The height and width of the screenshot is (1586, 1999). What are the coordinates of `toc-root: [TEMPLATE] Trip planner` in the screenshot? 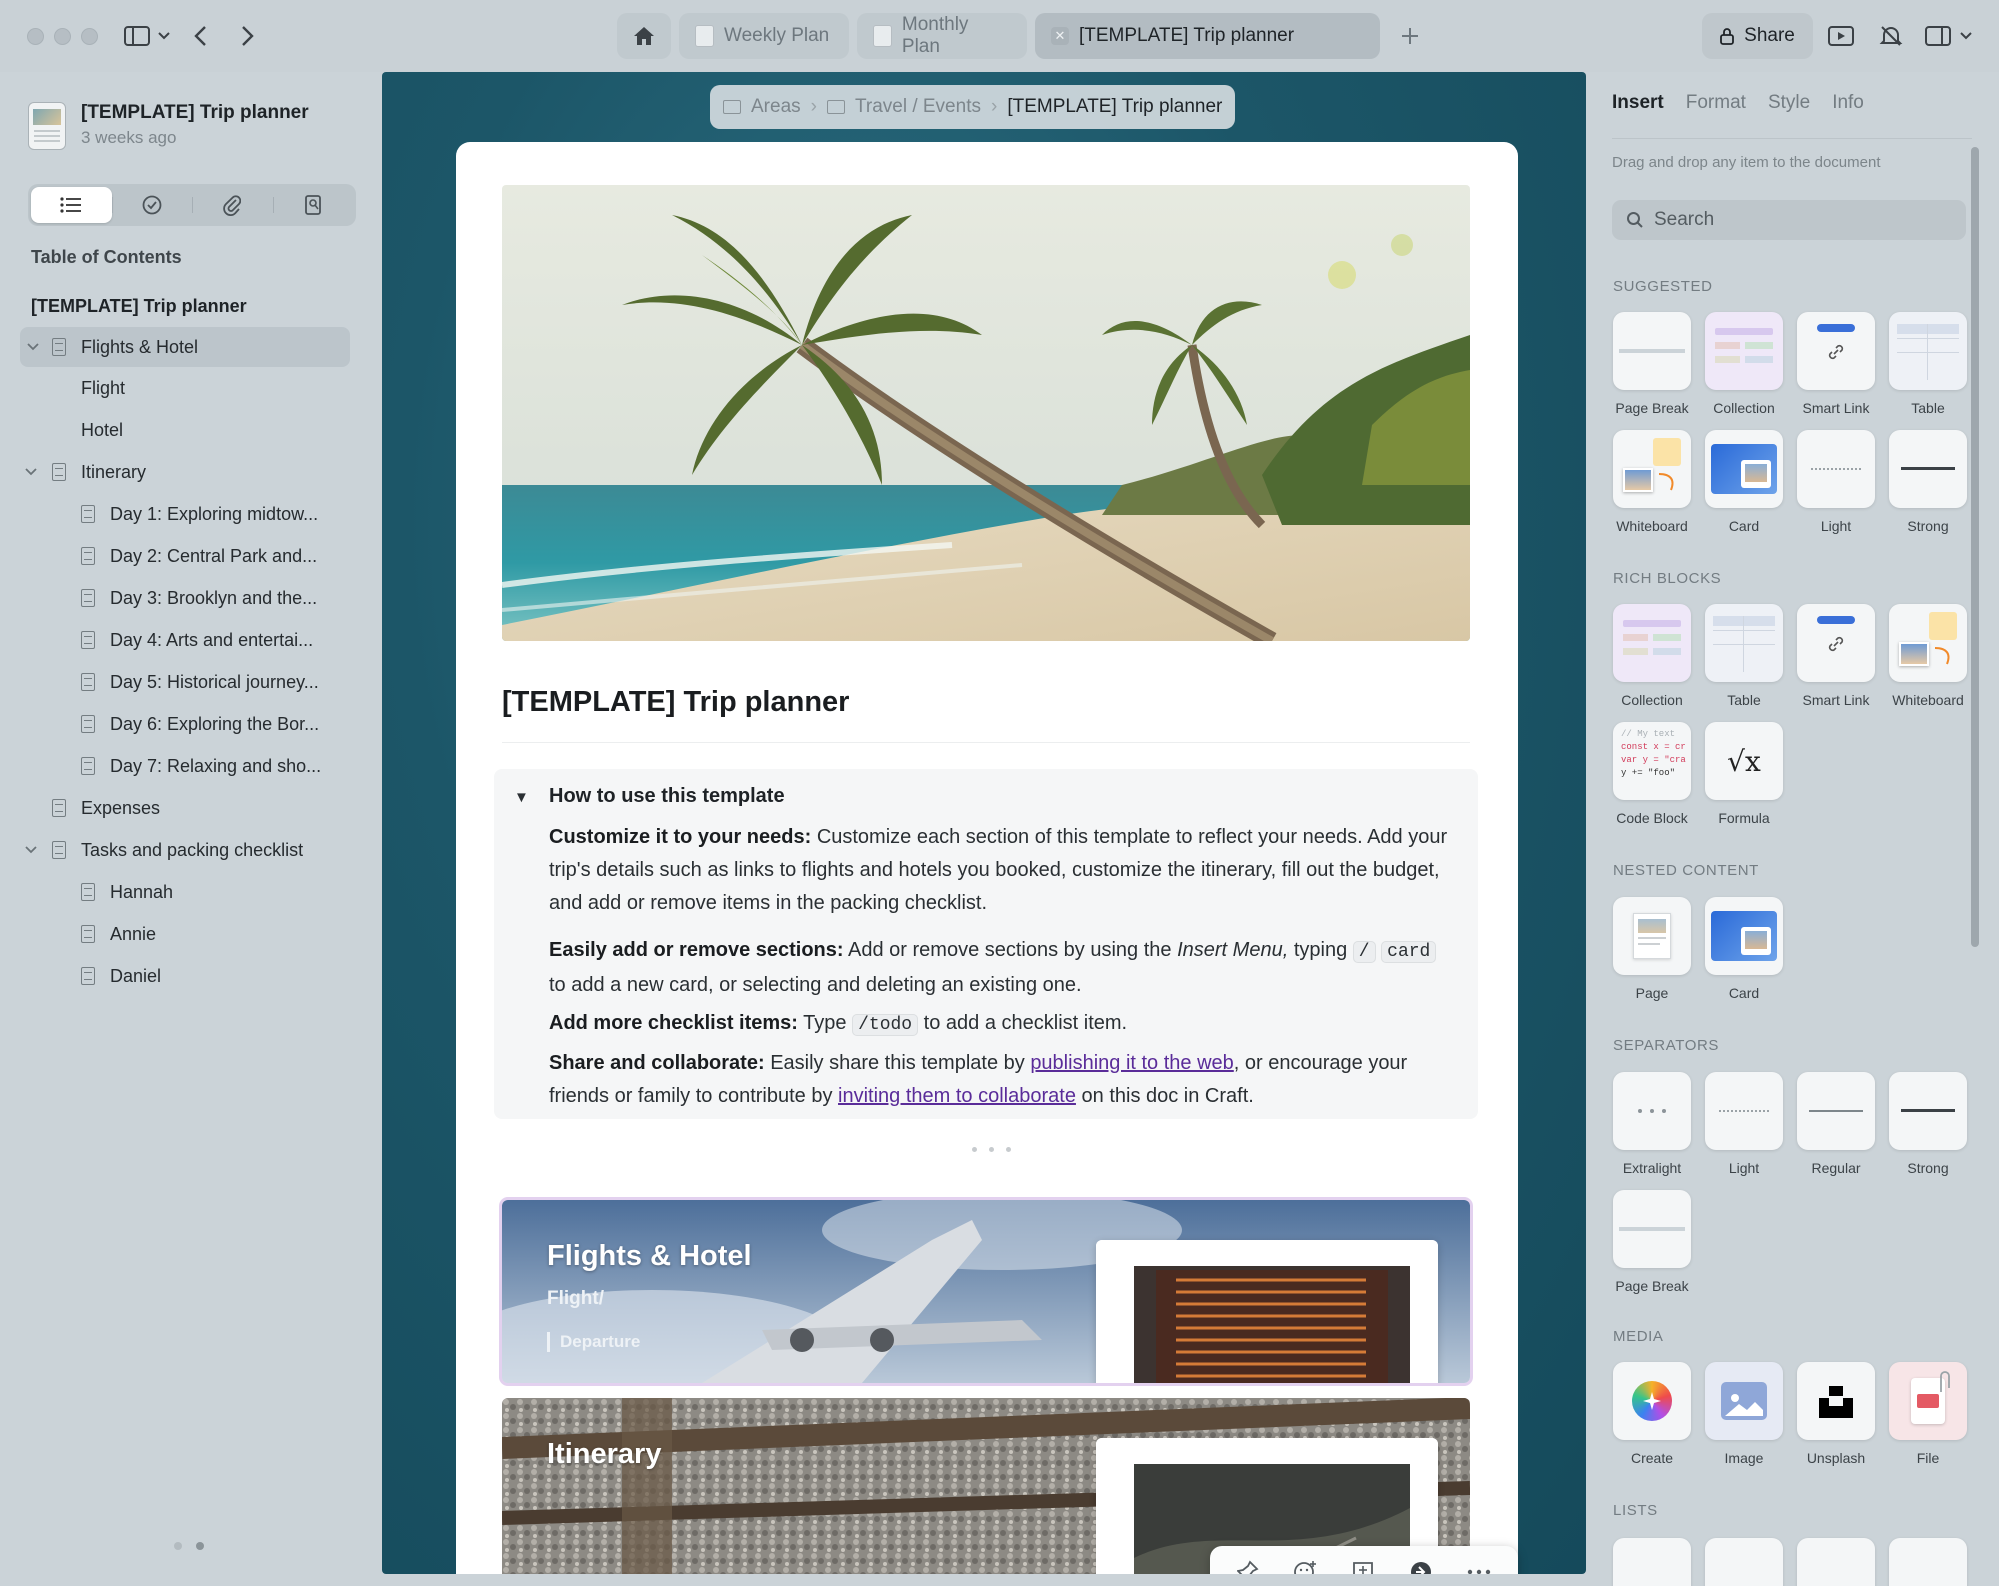 It's located at (190, 306).